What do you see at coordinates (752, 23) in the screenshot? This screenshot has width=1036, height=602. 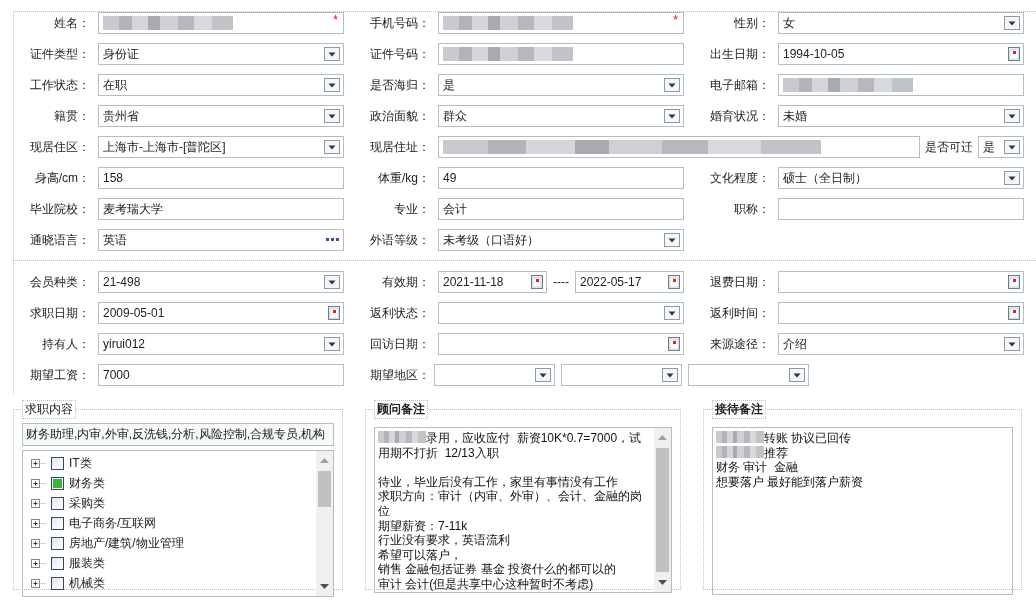 I see `field-label: 性别：` at bounding box center [752, 23].